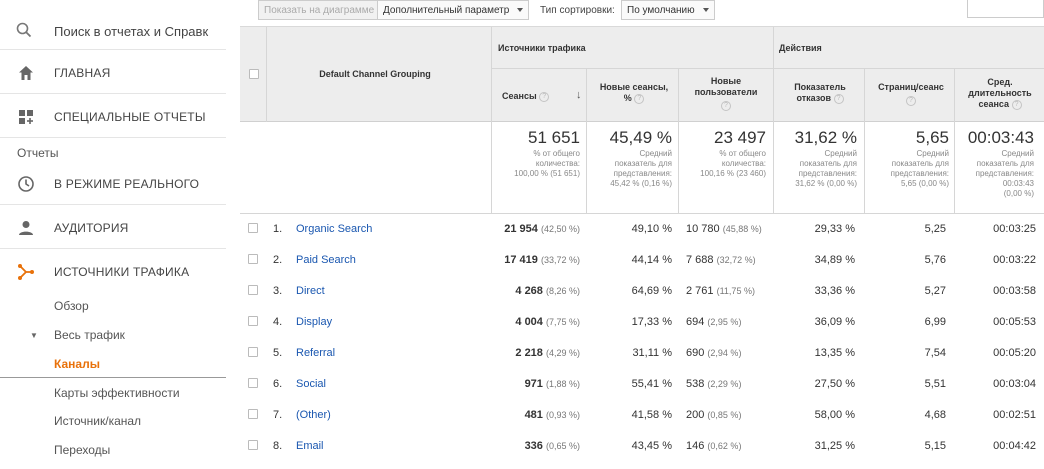 The width and height of the screenshot is (1044, 469). Describe the element at coordinates (935, 384) in the screenshot. I see `pages-per-session-cell: 5,51` at that location.